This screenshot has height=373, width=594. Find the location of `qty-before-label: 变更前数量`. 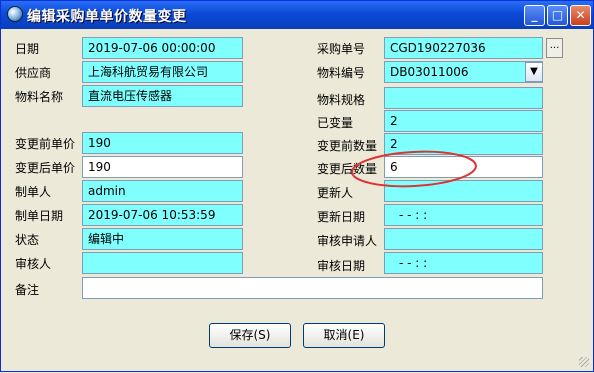

qty-before-label: 变更前数量 is located at coordinates (347, 146).